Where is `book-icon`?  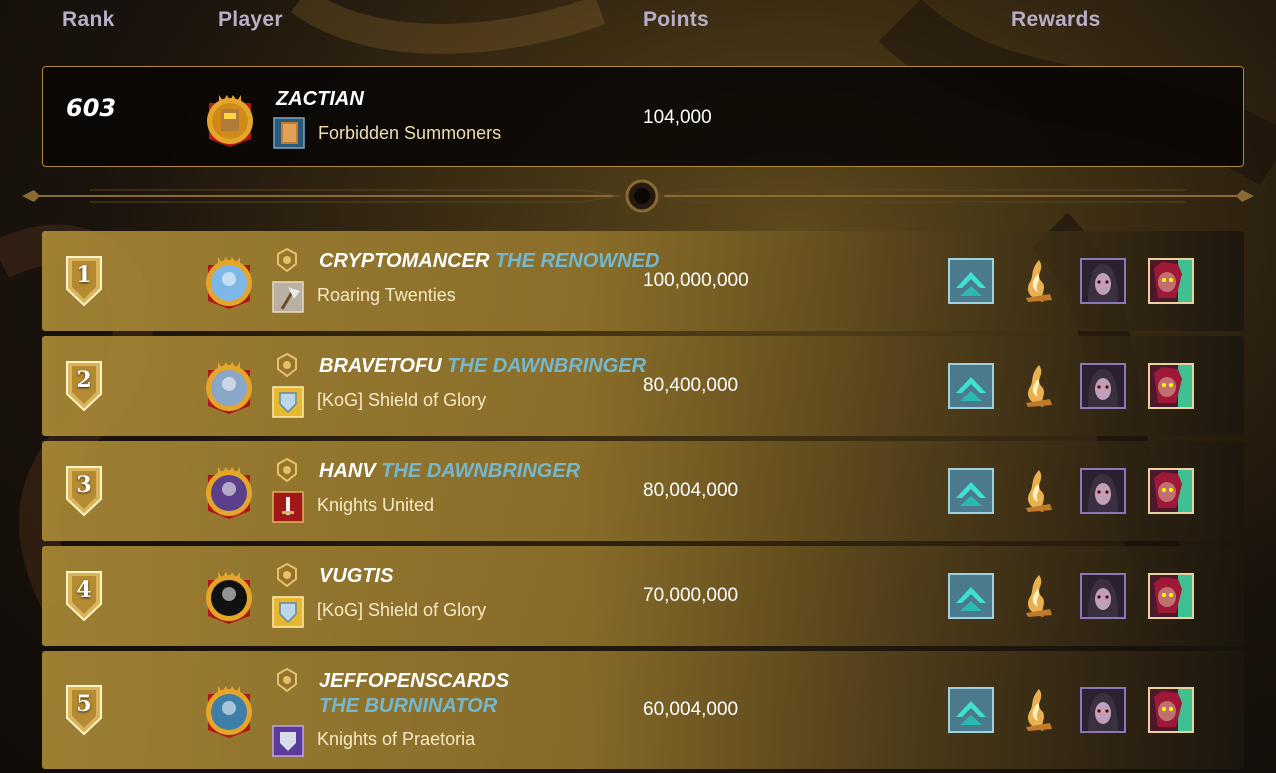
book-icon is located at coordinates (289, 133).